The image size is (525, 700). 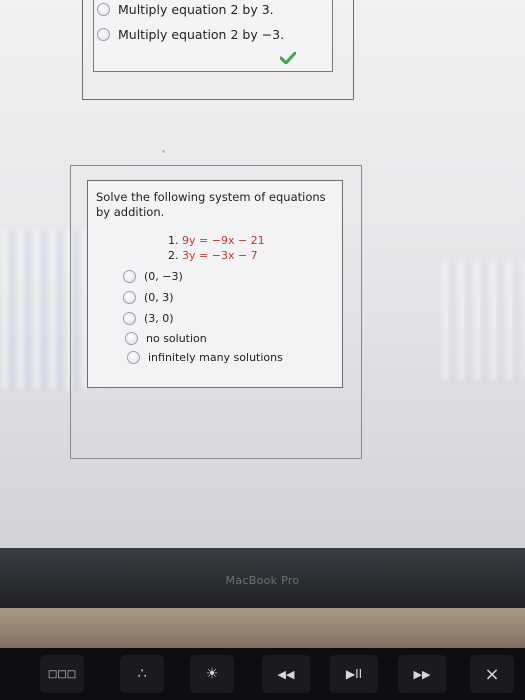 I want to click on mute-key: ×, so click(x=492, y=674).